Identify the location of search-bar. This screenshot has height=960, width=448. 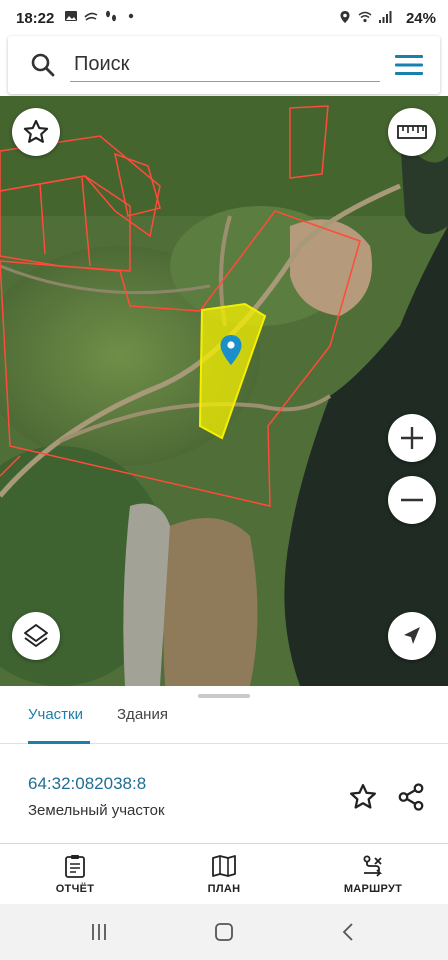
(224, 65).